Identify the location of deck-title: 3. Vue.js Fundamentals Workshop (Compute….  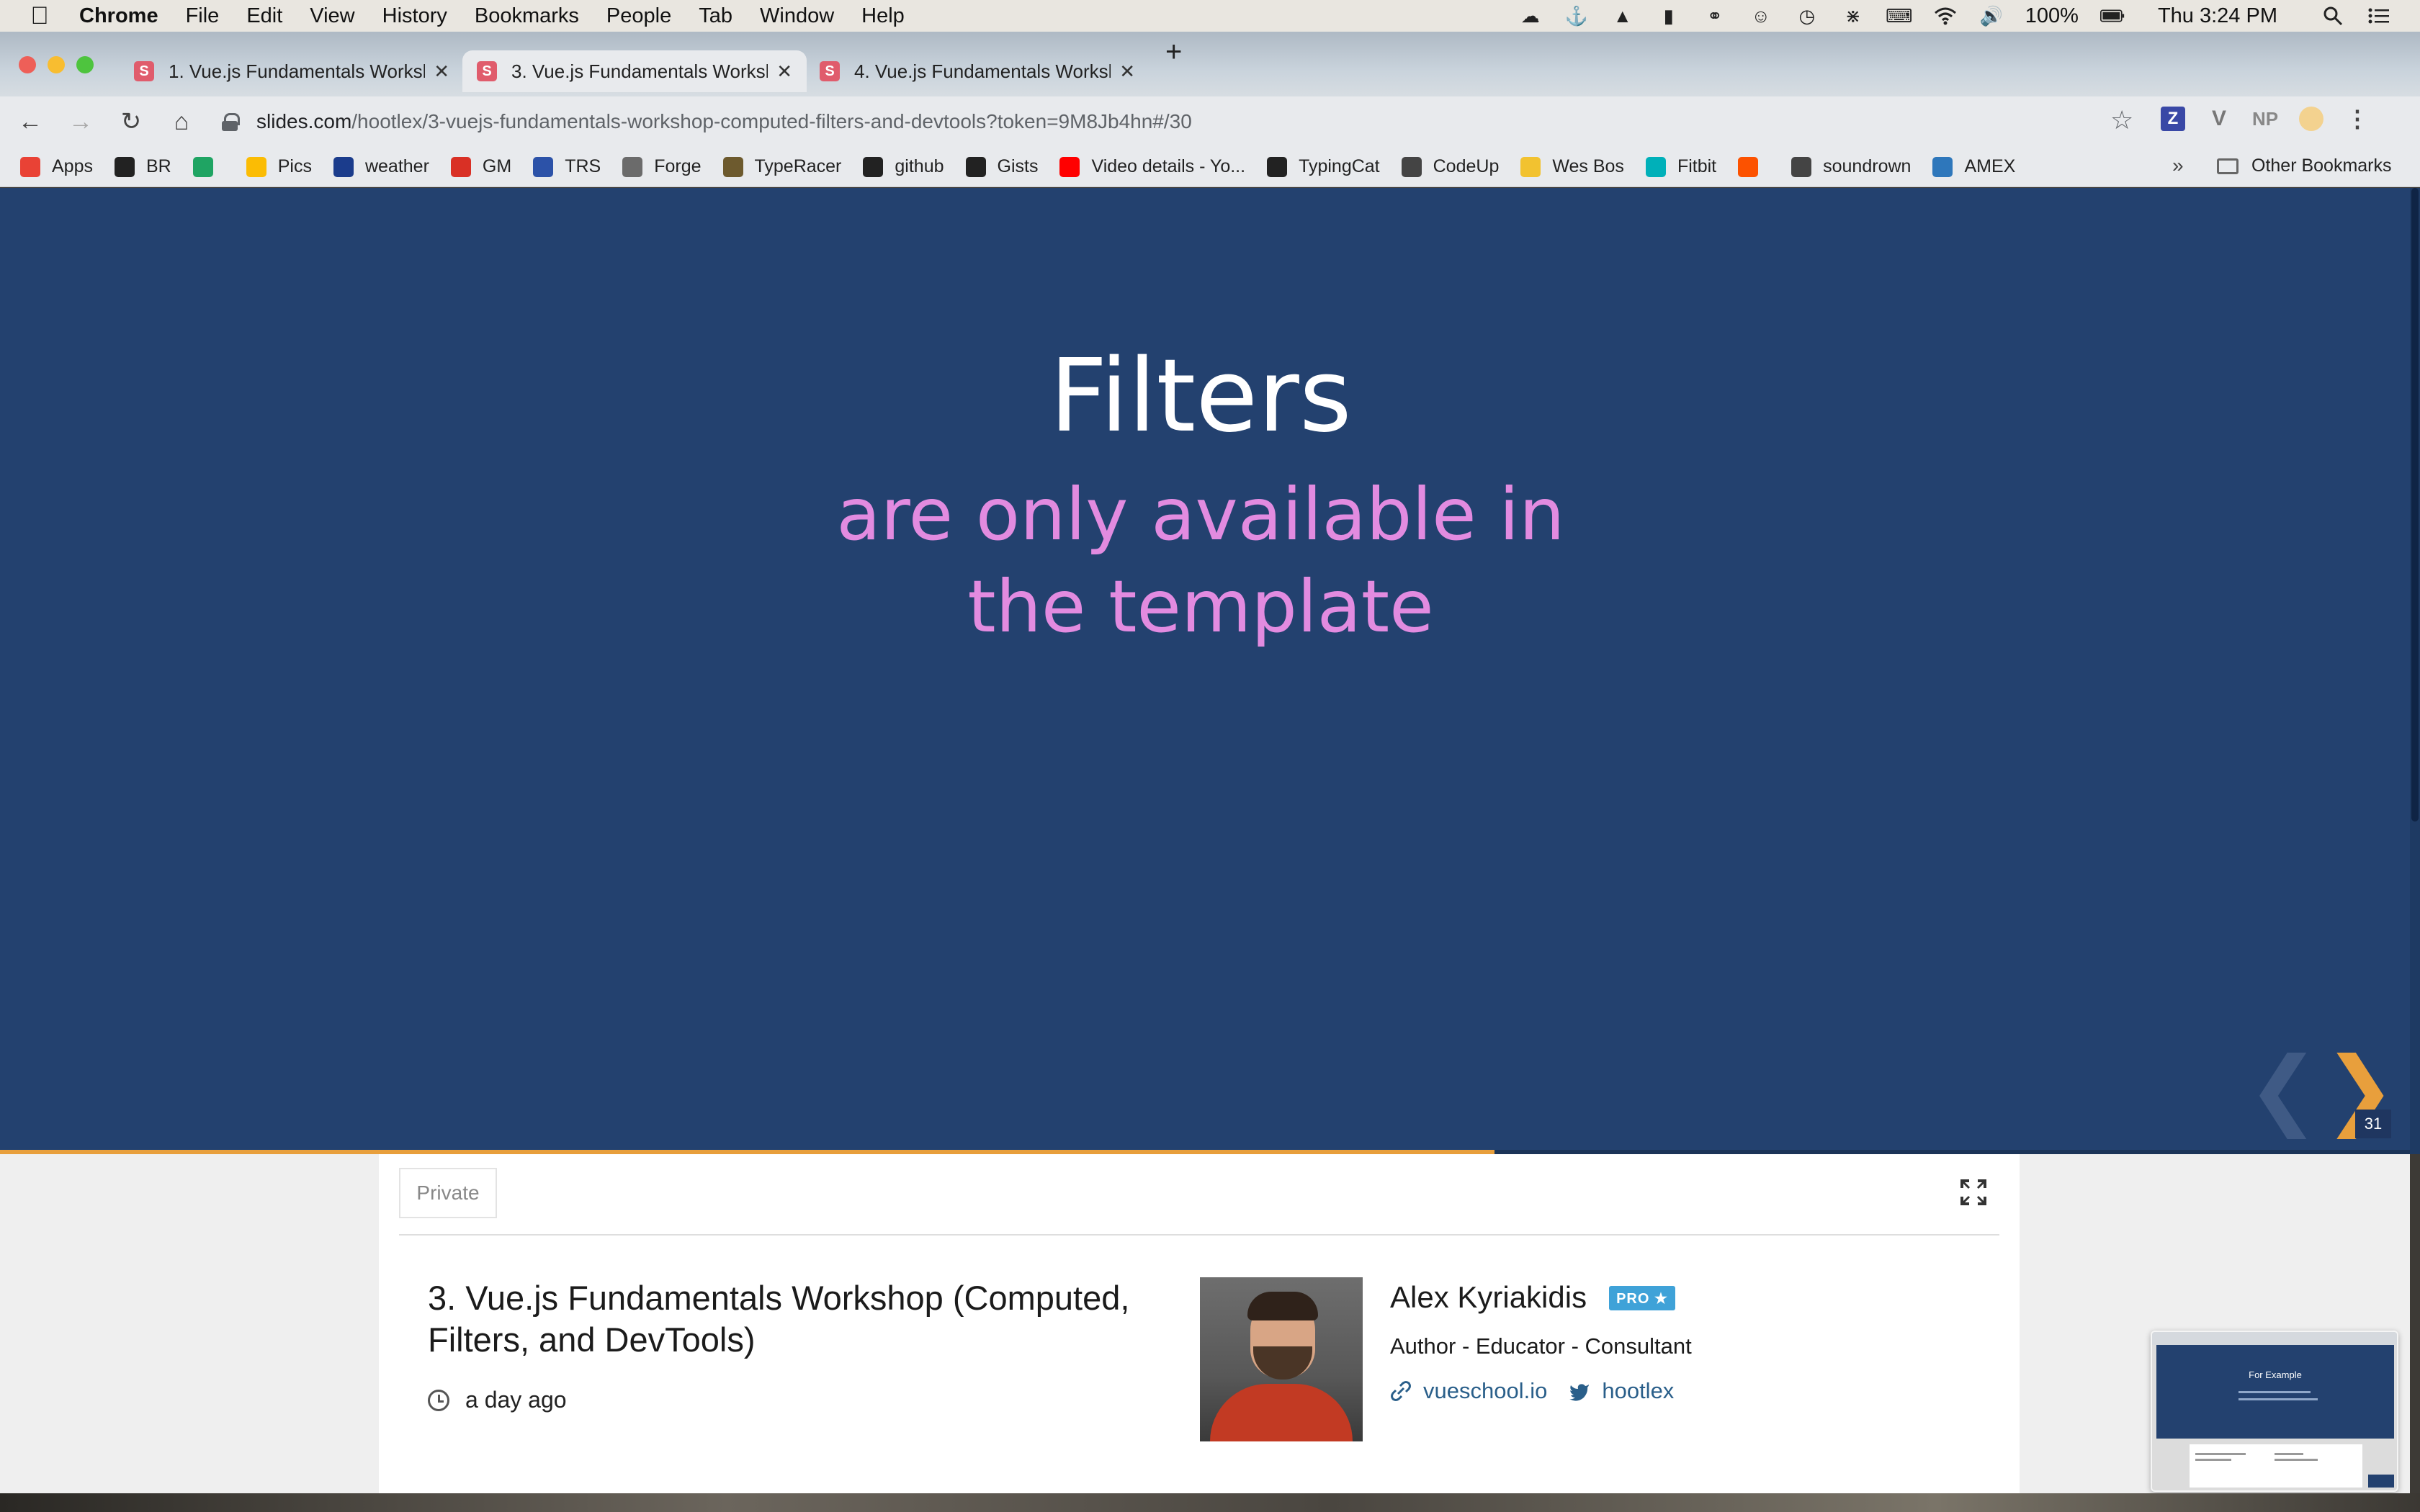
(779, 1319).